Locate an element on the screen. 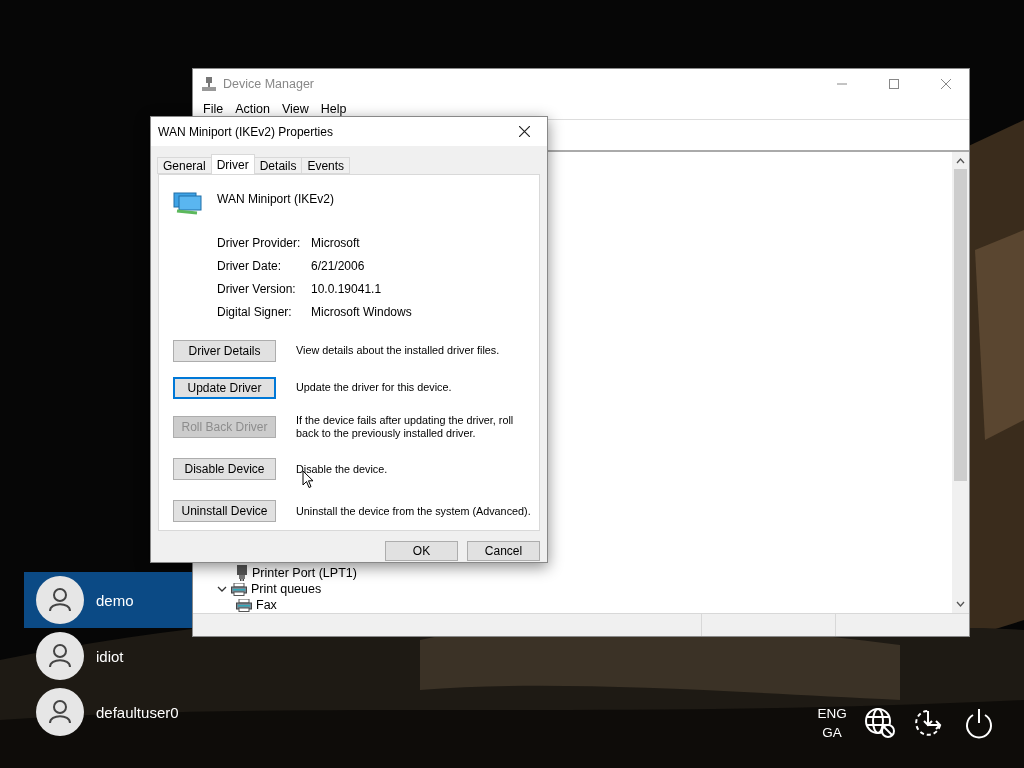 The height and width of the screenshot is (768, 1024). info-label: Driver Version: is located at coordinates (257, 289).